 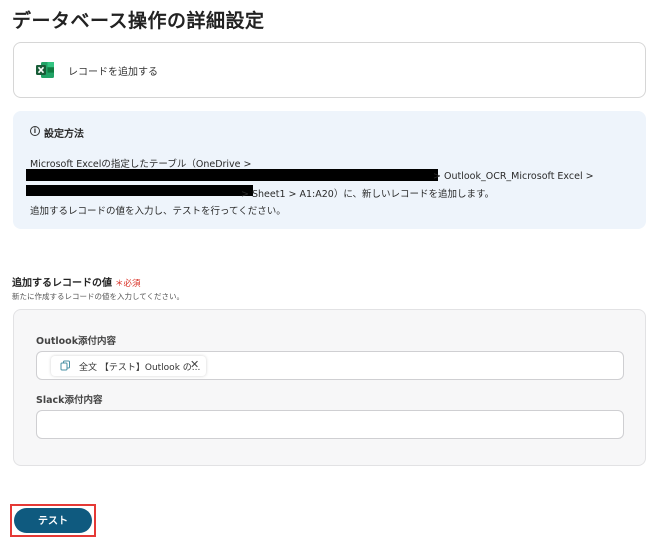 I want to click on info-line-1: Microsoft Excelの指定したテーブル（OneDrive >, so click(x=141, y=164).